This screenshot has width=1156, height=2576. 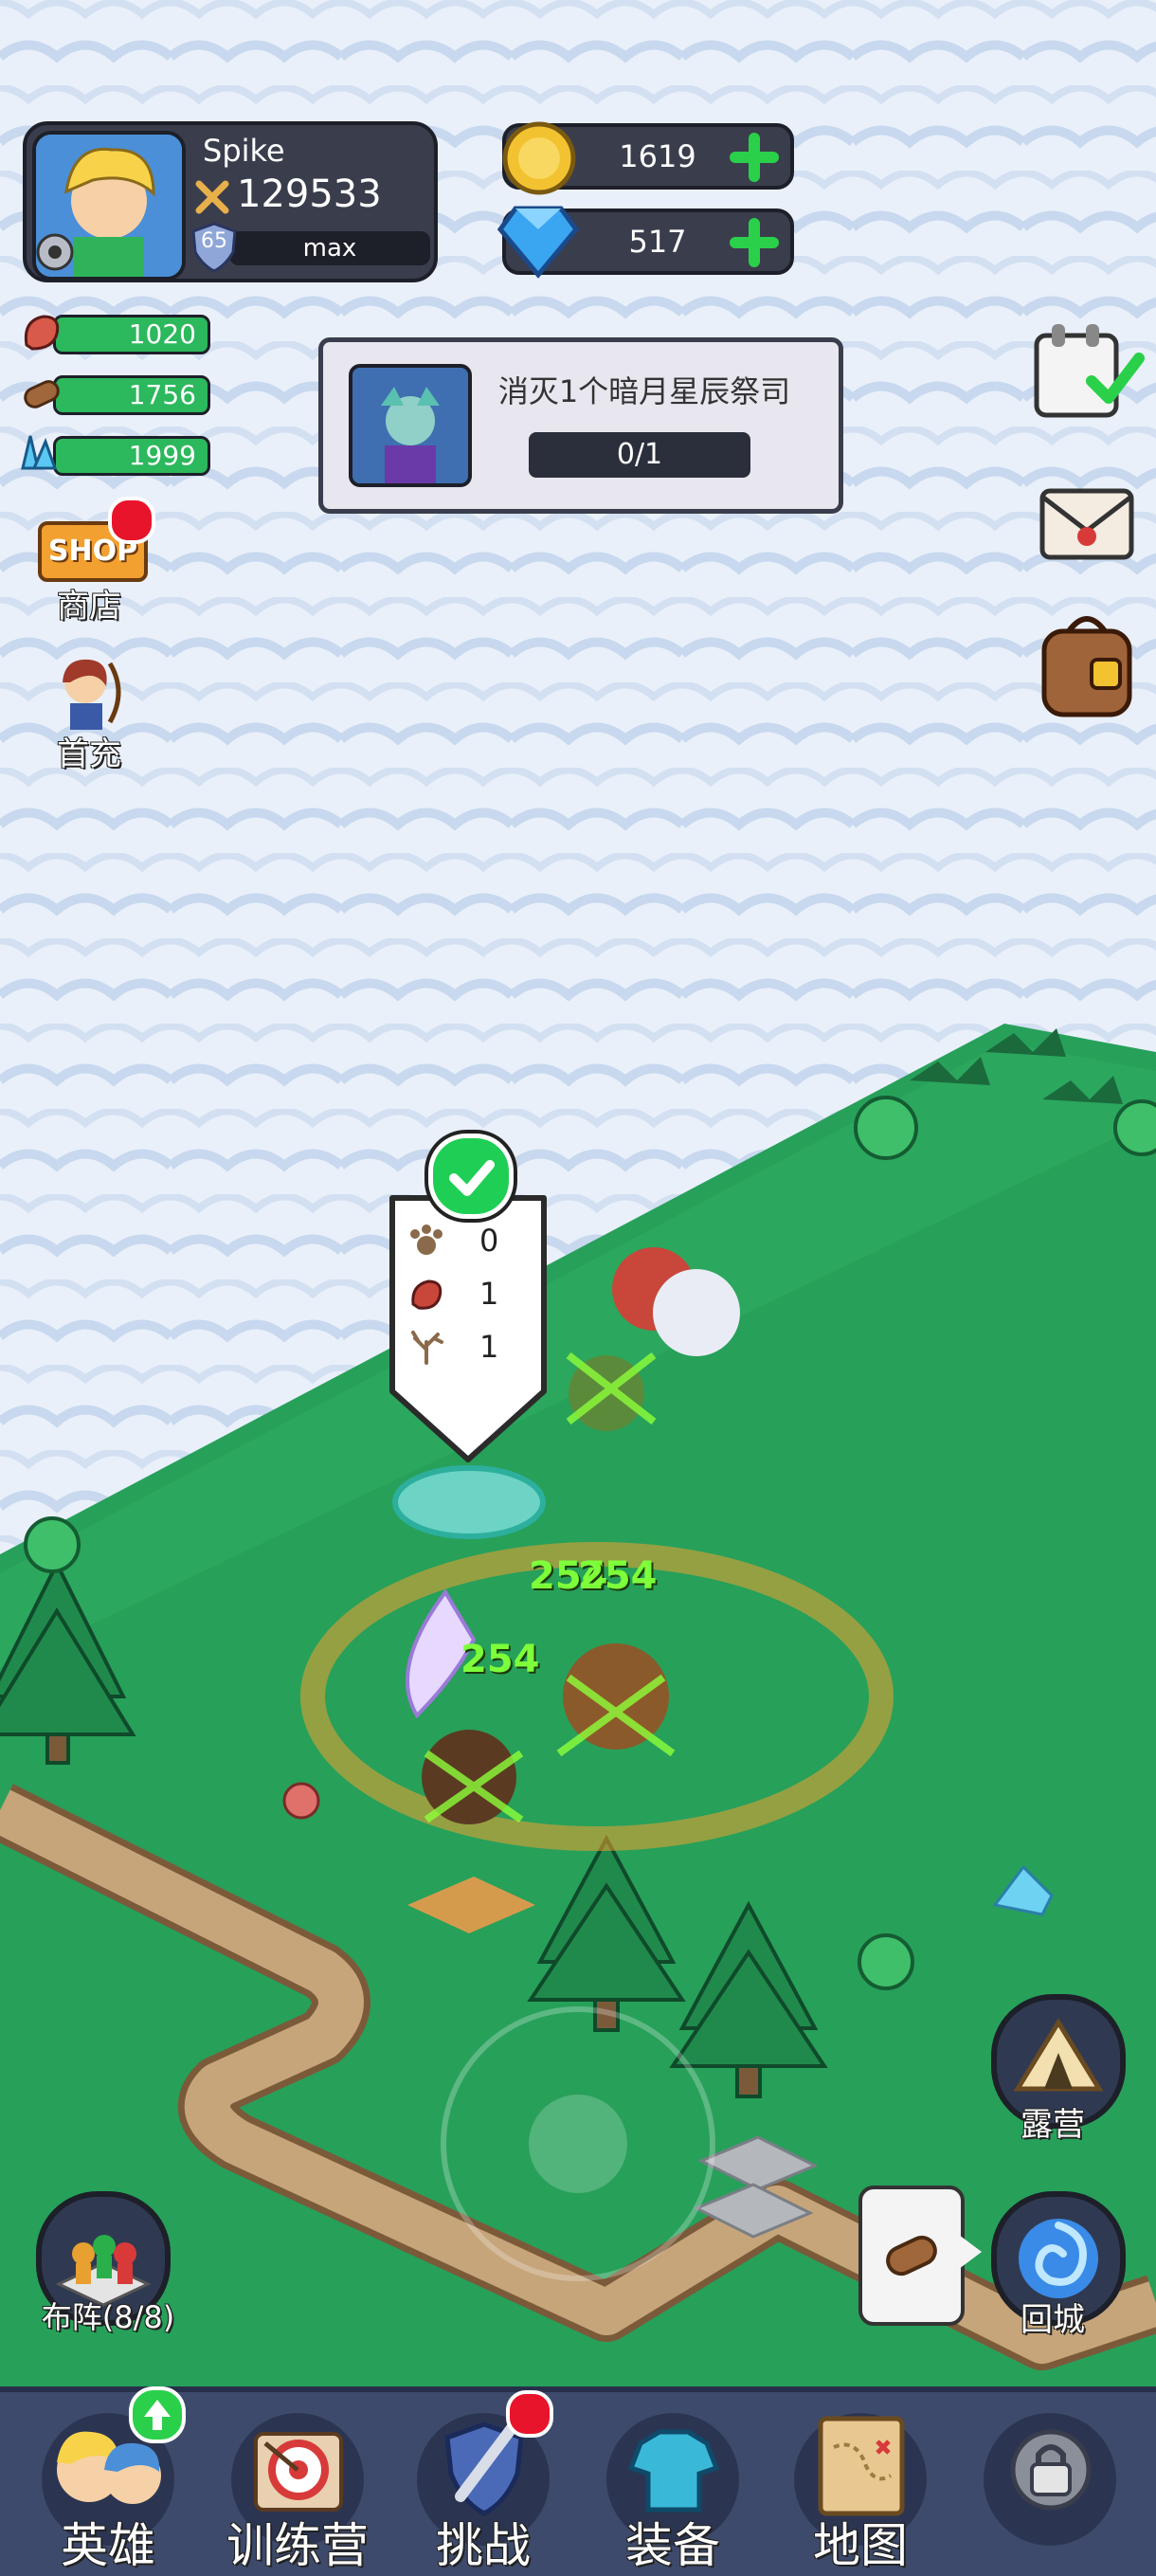 I want to click on combat-power: 129533, so click(x=309, y=194).